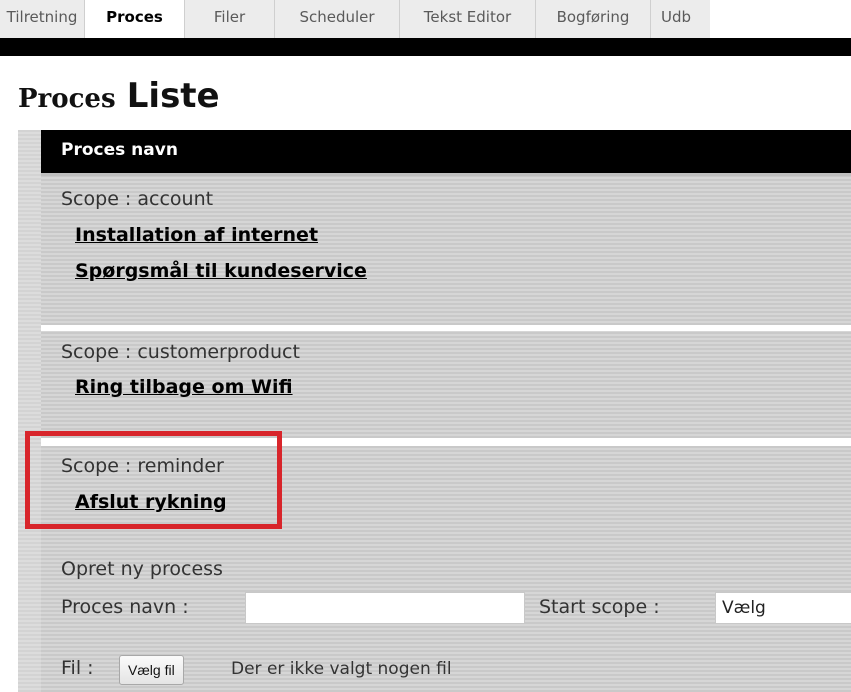 The width and height of the screenshot is (851, 692). What do you see at coordinates (425, 47) in the screenshot?
I see `tab-underline-bar` at bounding box center [425, 47].